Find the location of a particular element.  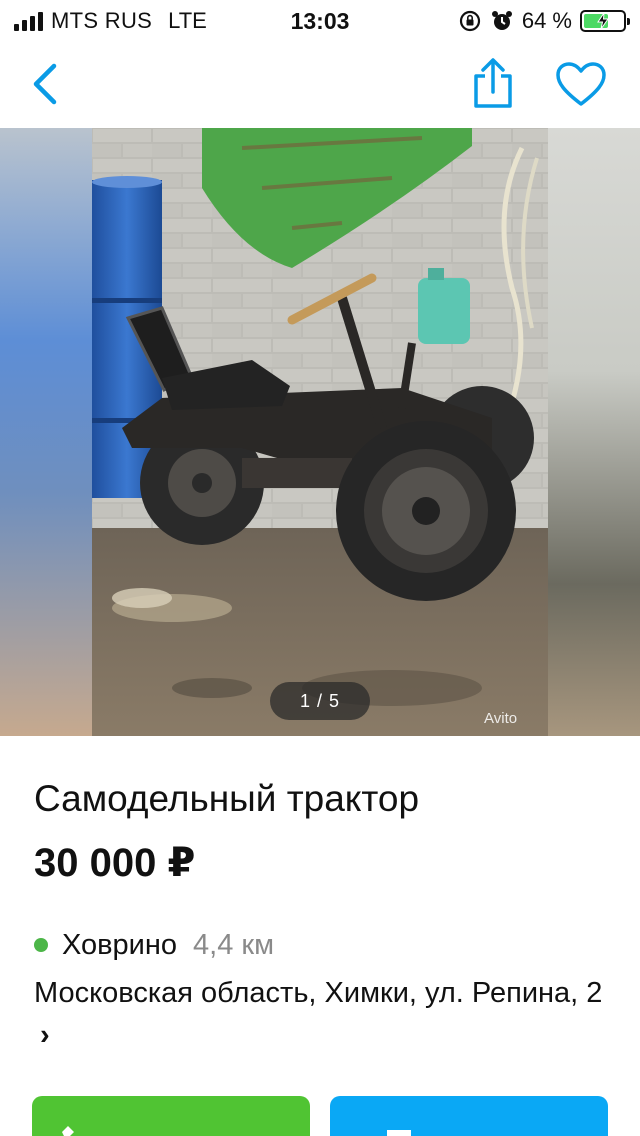

battery-icon is located at coordinates (605, 21).